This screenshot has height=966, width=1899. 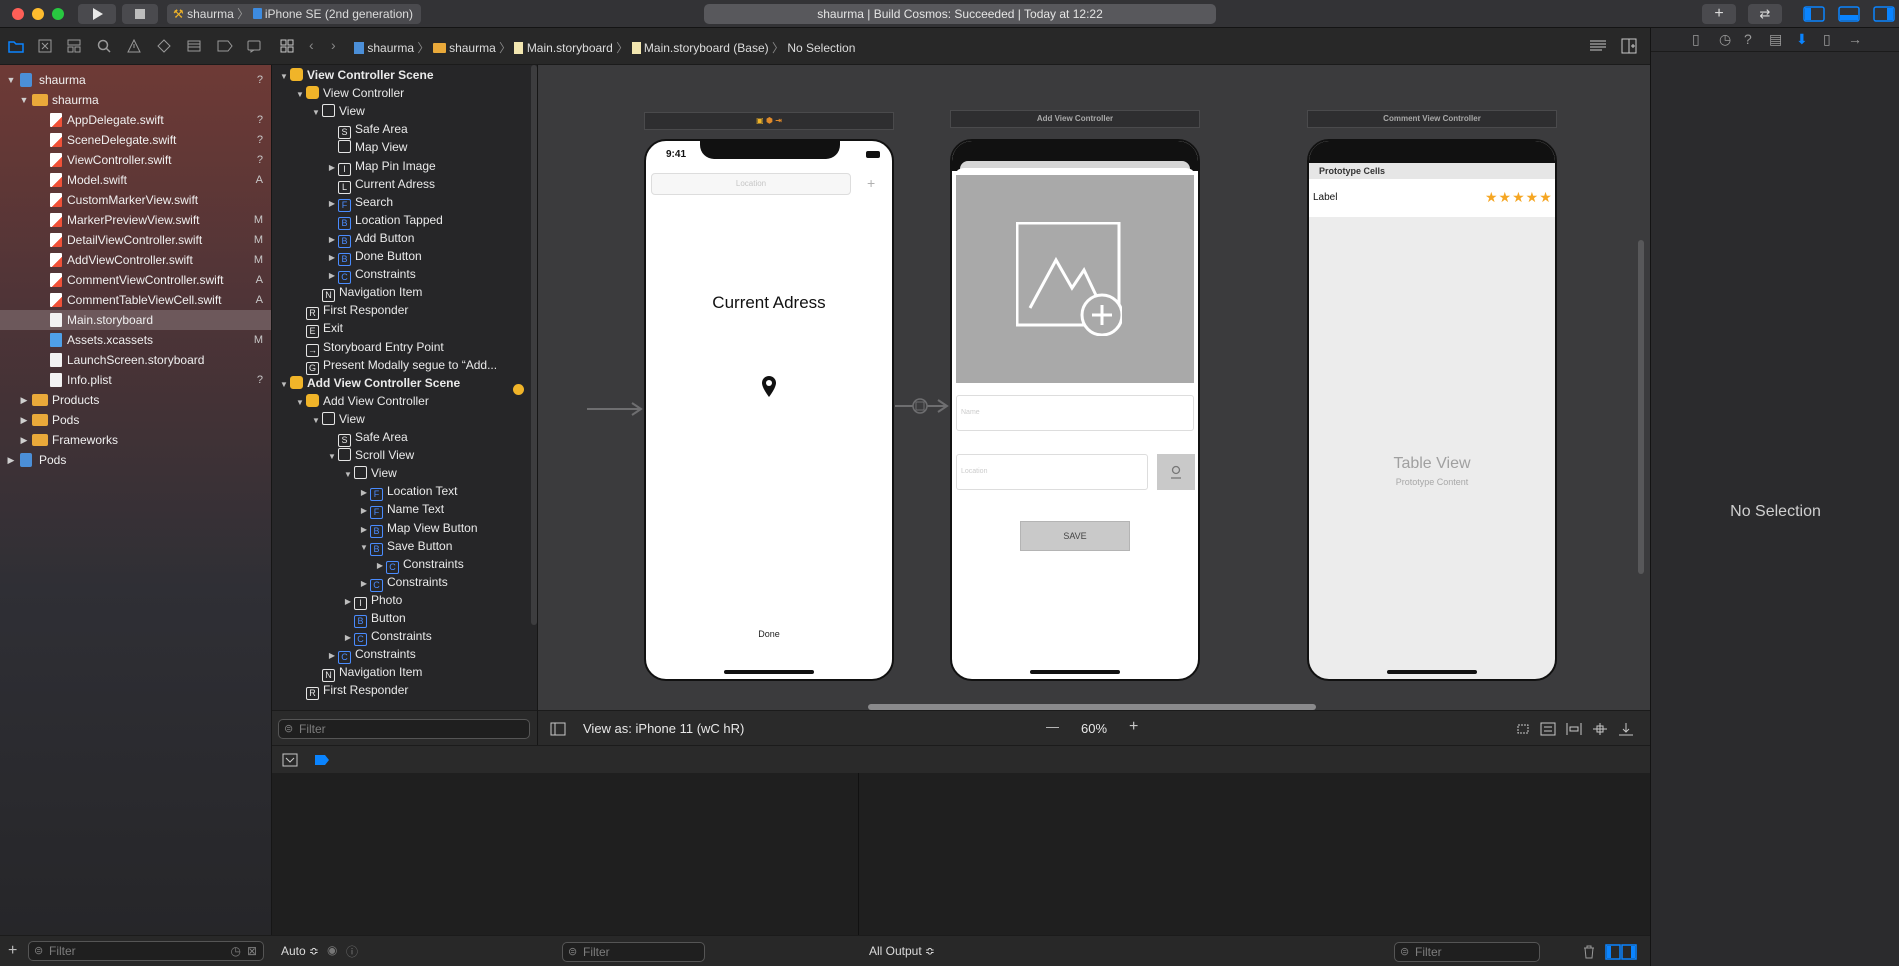 What do you see at coordinates (1176, 472) in the screenshot?
I see `map-view-button` at bounding box center [1176, 472].